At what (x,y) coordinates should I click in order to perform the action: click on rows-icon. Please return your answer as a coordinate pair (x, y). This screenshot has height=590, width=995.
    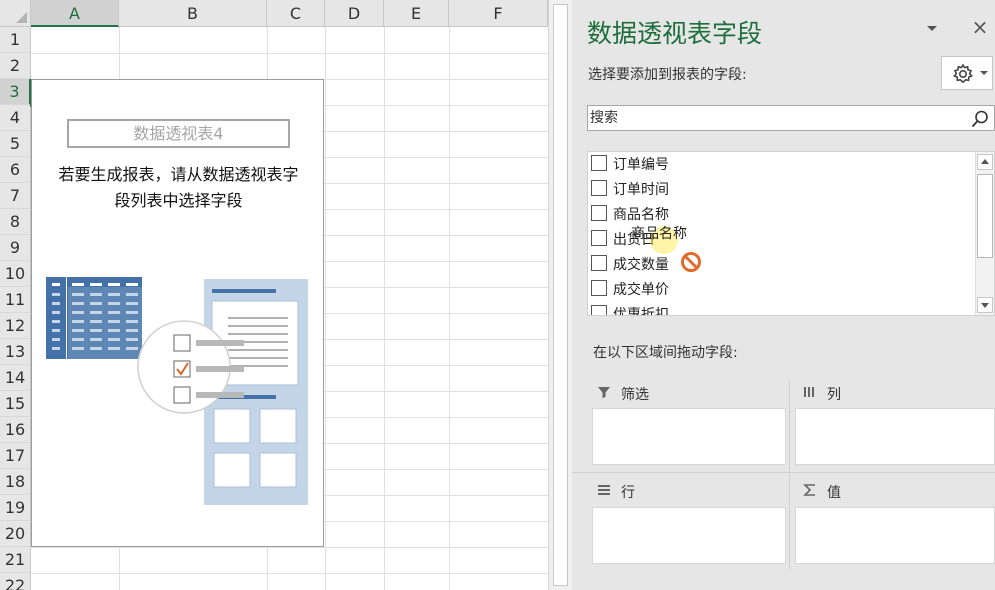
    Looking at the image, I should click on (604, 490).